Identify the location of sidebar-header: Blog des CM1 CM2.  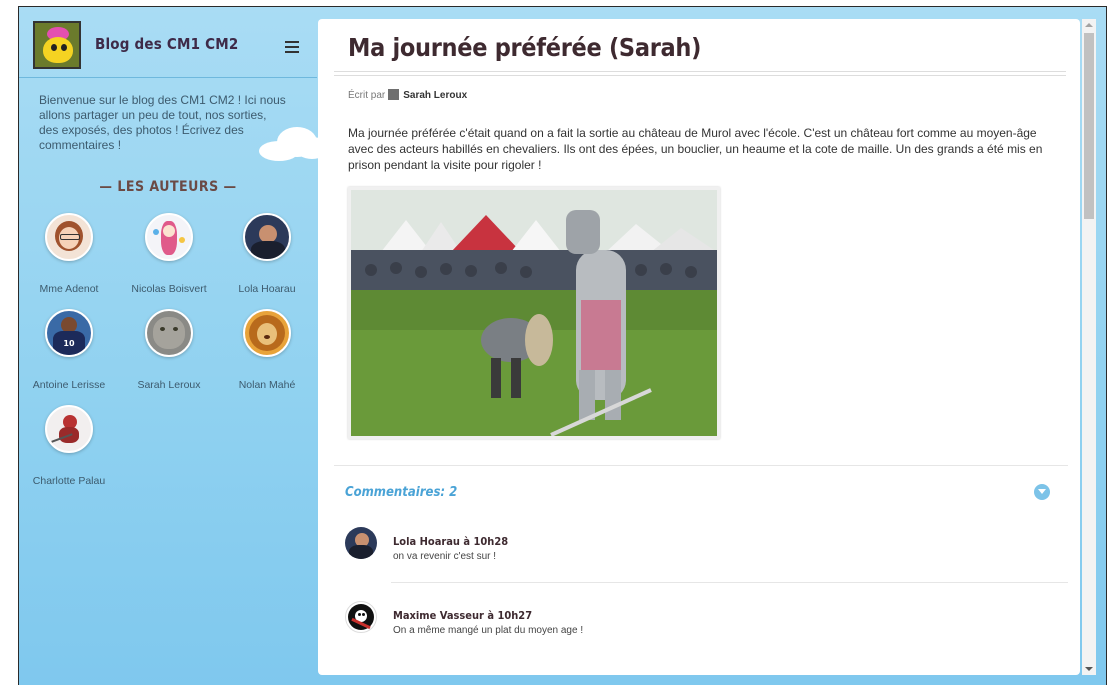
(168, 42).